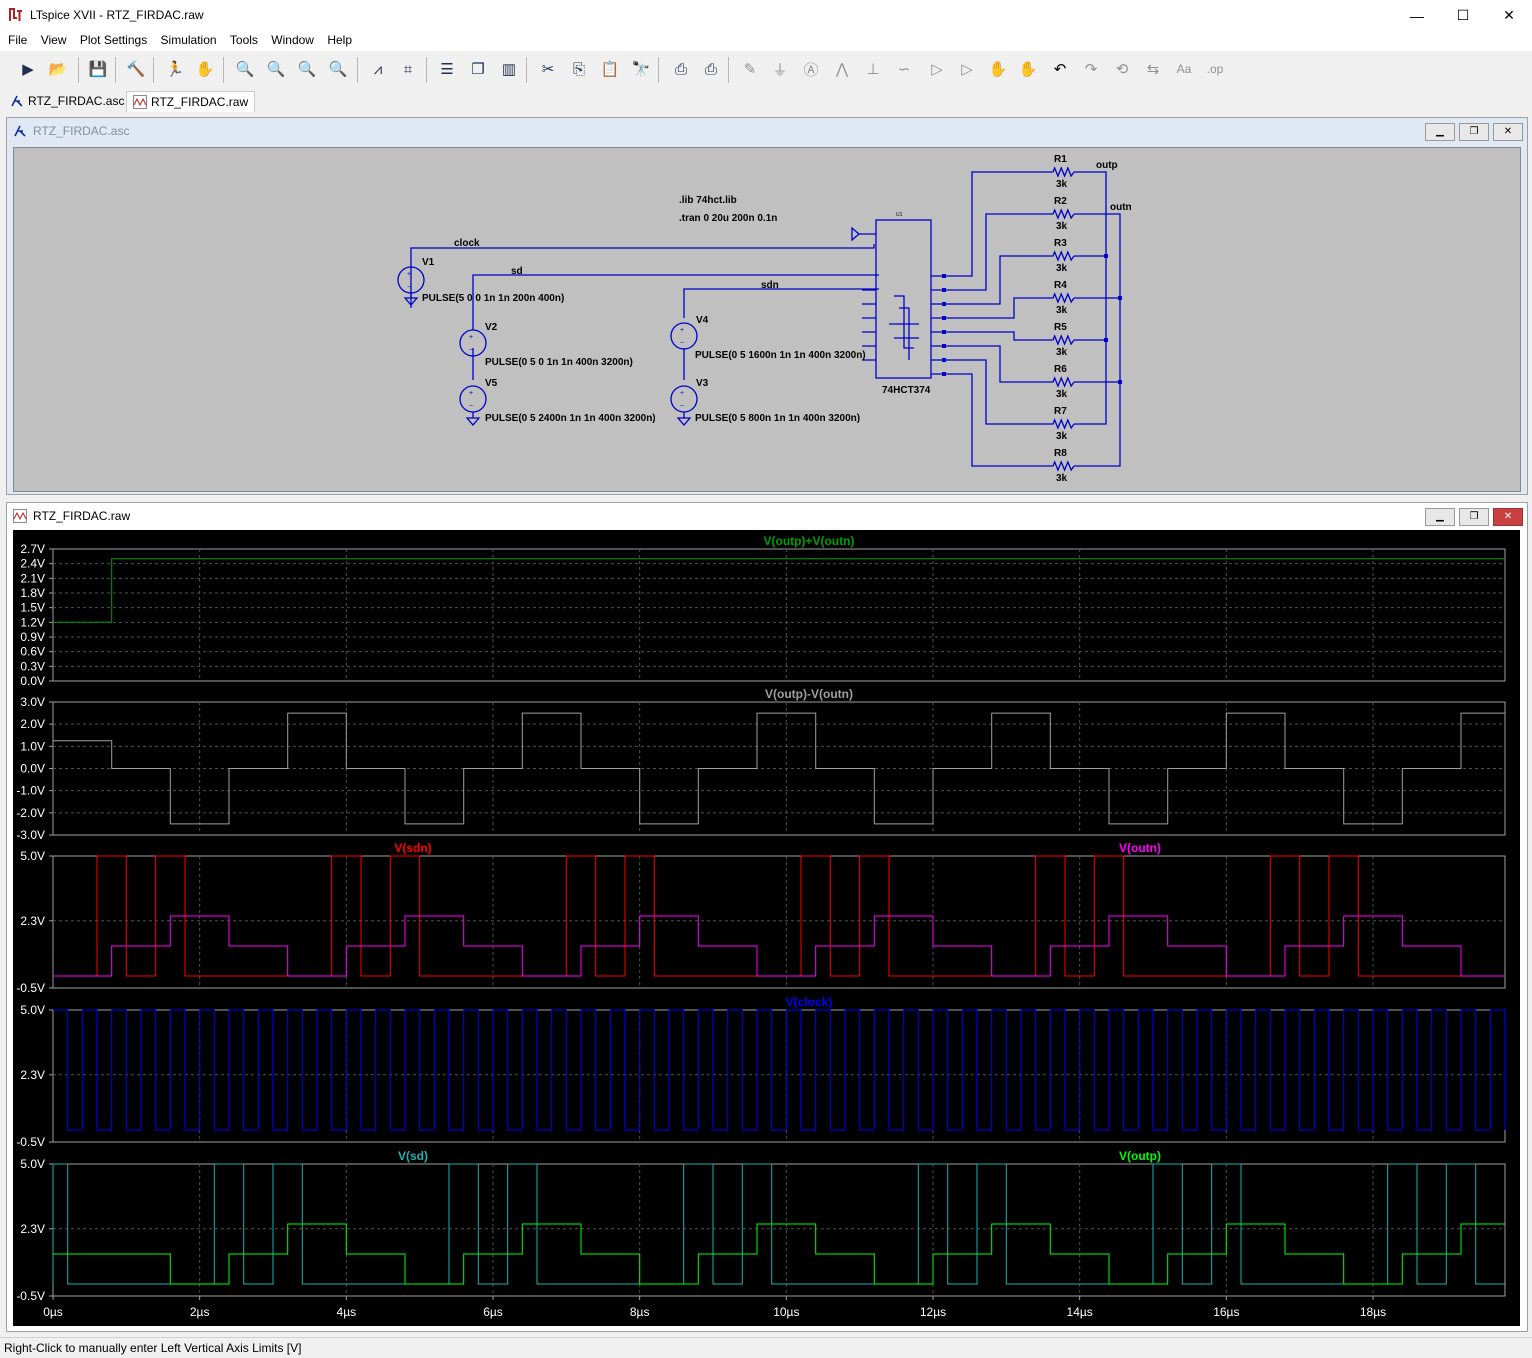 The height and width of the screenshot is (1358, 1532). Describe the element at coordinates (1122, 69) in the screenshot. I see `rotate-icon: ⟲` at that location.